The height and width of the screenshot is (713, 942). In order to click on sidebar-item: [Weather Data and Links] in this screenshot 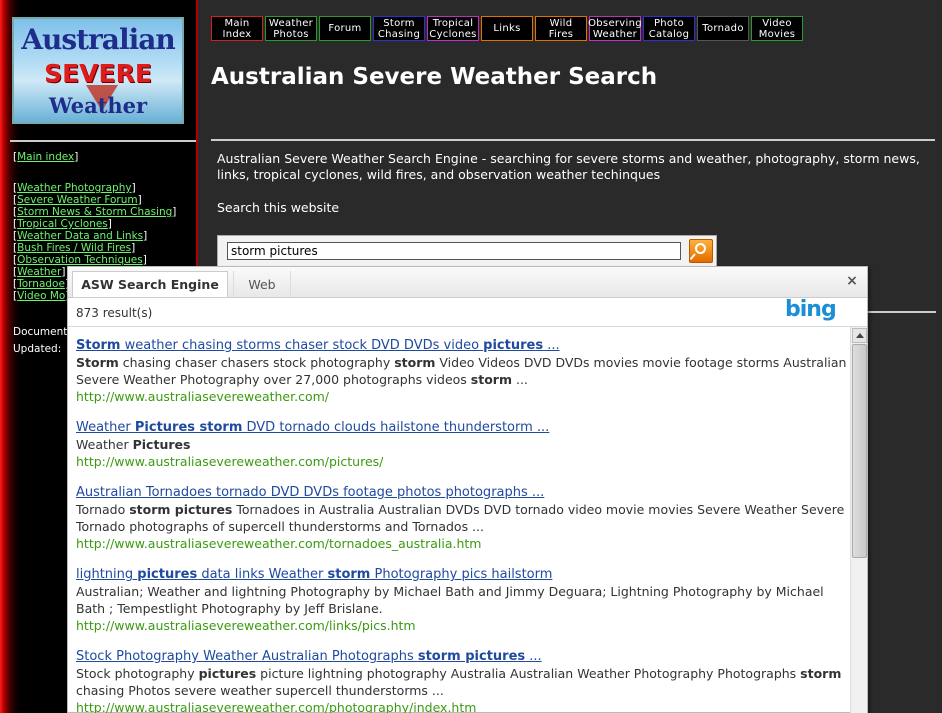, I will do `click(80, 236)`.